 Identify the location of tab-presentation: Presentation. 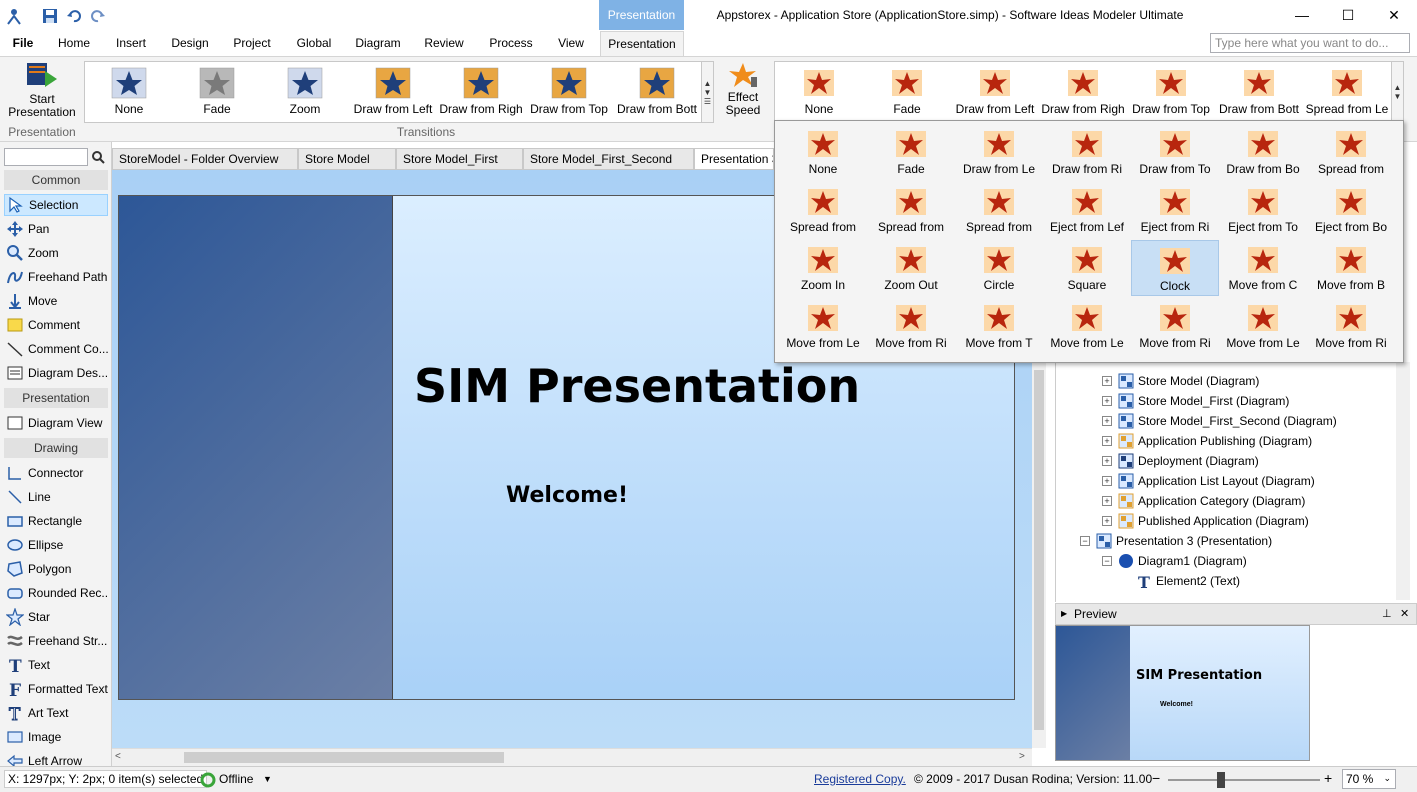
(642, 43).